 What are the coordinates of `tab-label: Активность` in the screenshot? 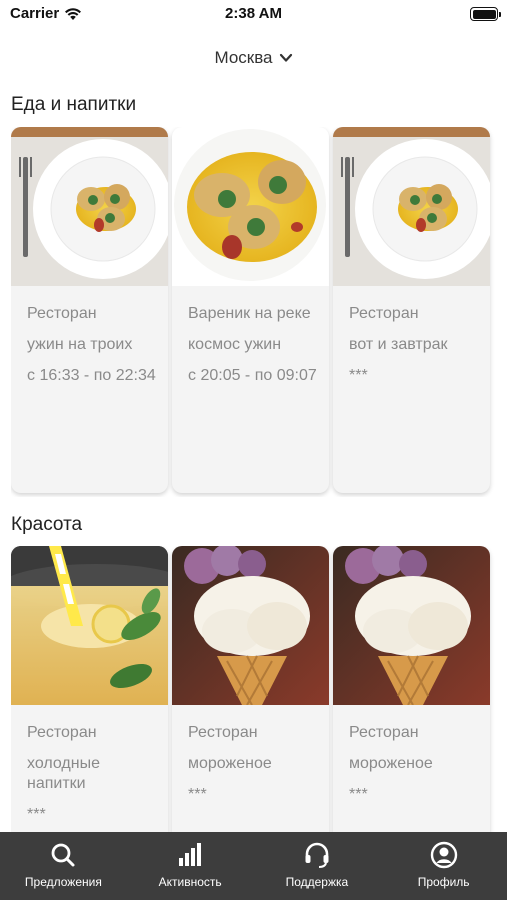 It's located at (190, 882).